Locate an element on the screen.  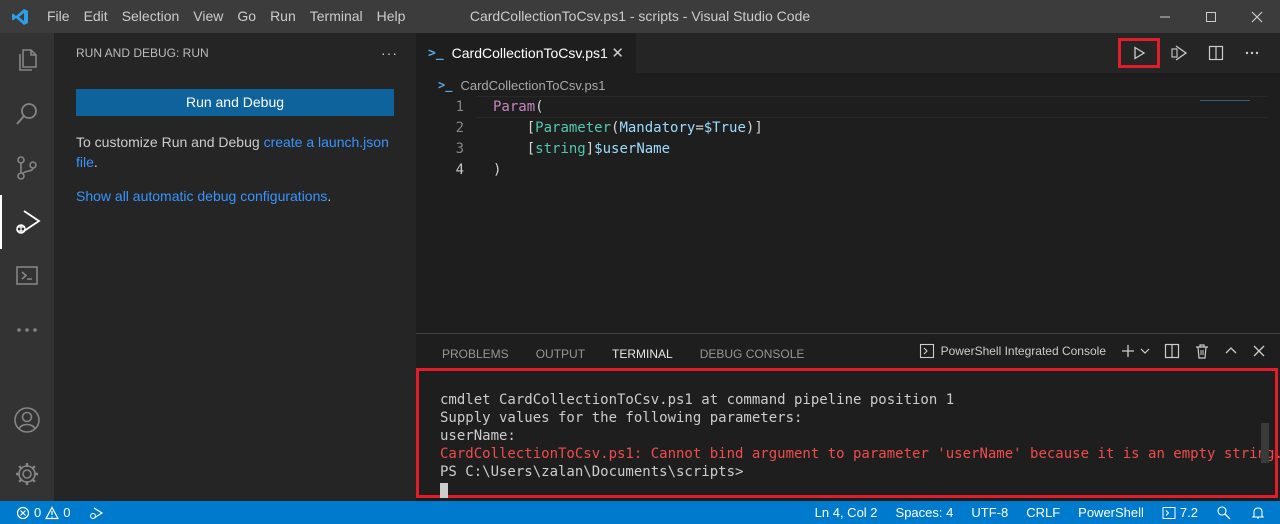
tab-cardcollectiontocsv: >_ CardCollectionToCsv.ps1 ✕ is located at coordinates (526, 53).